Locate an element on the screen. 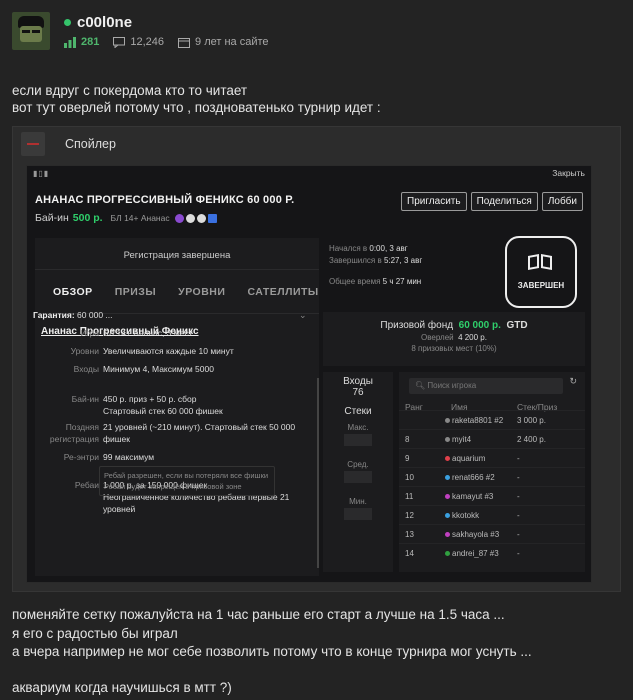 This screenshot has width=633, height=700. post-text-line: аквариум когда научишься в мтт ?) is located at coordinates (122, 687).